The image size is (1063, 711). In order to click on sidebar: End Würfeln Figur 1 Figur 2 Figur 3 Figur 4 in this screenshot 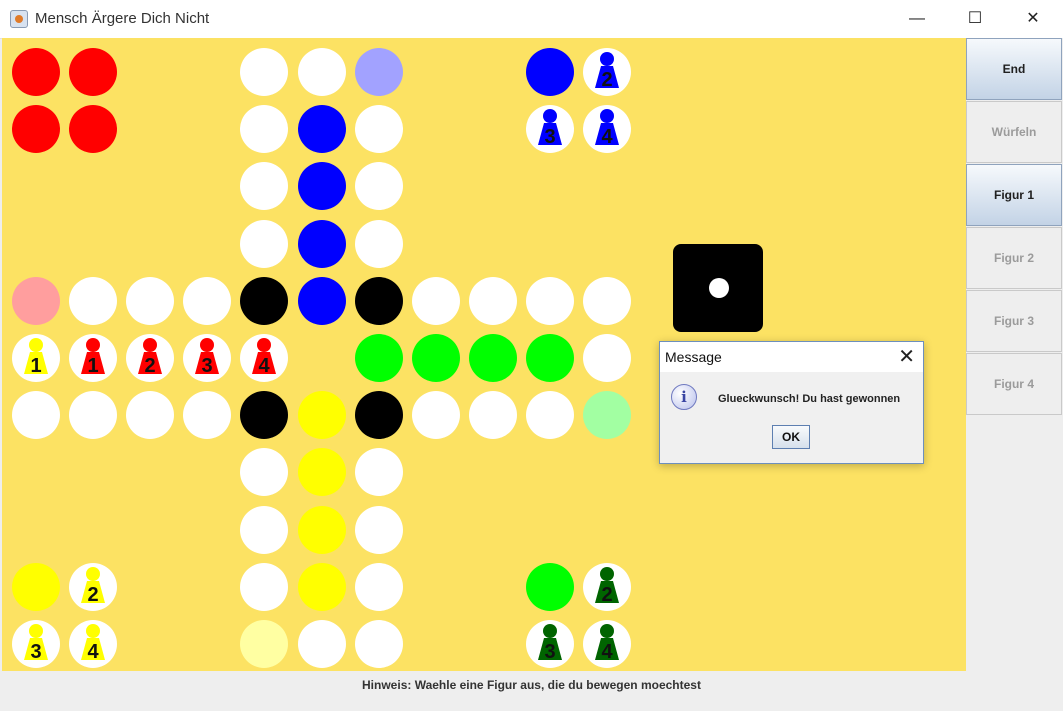, I will do `click(1014, 354)`.